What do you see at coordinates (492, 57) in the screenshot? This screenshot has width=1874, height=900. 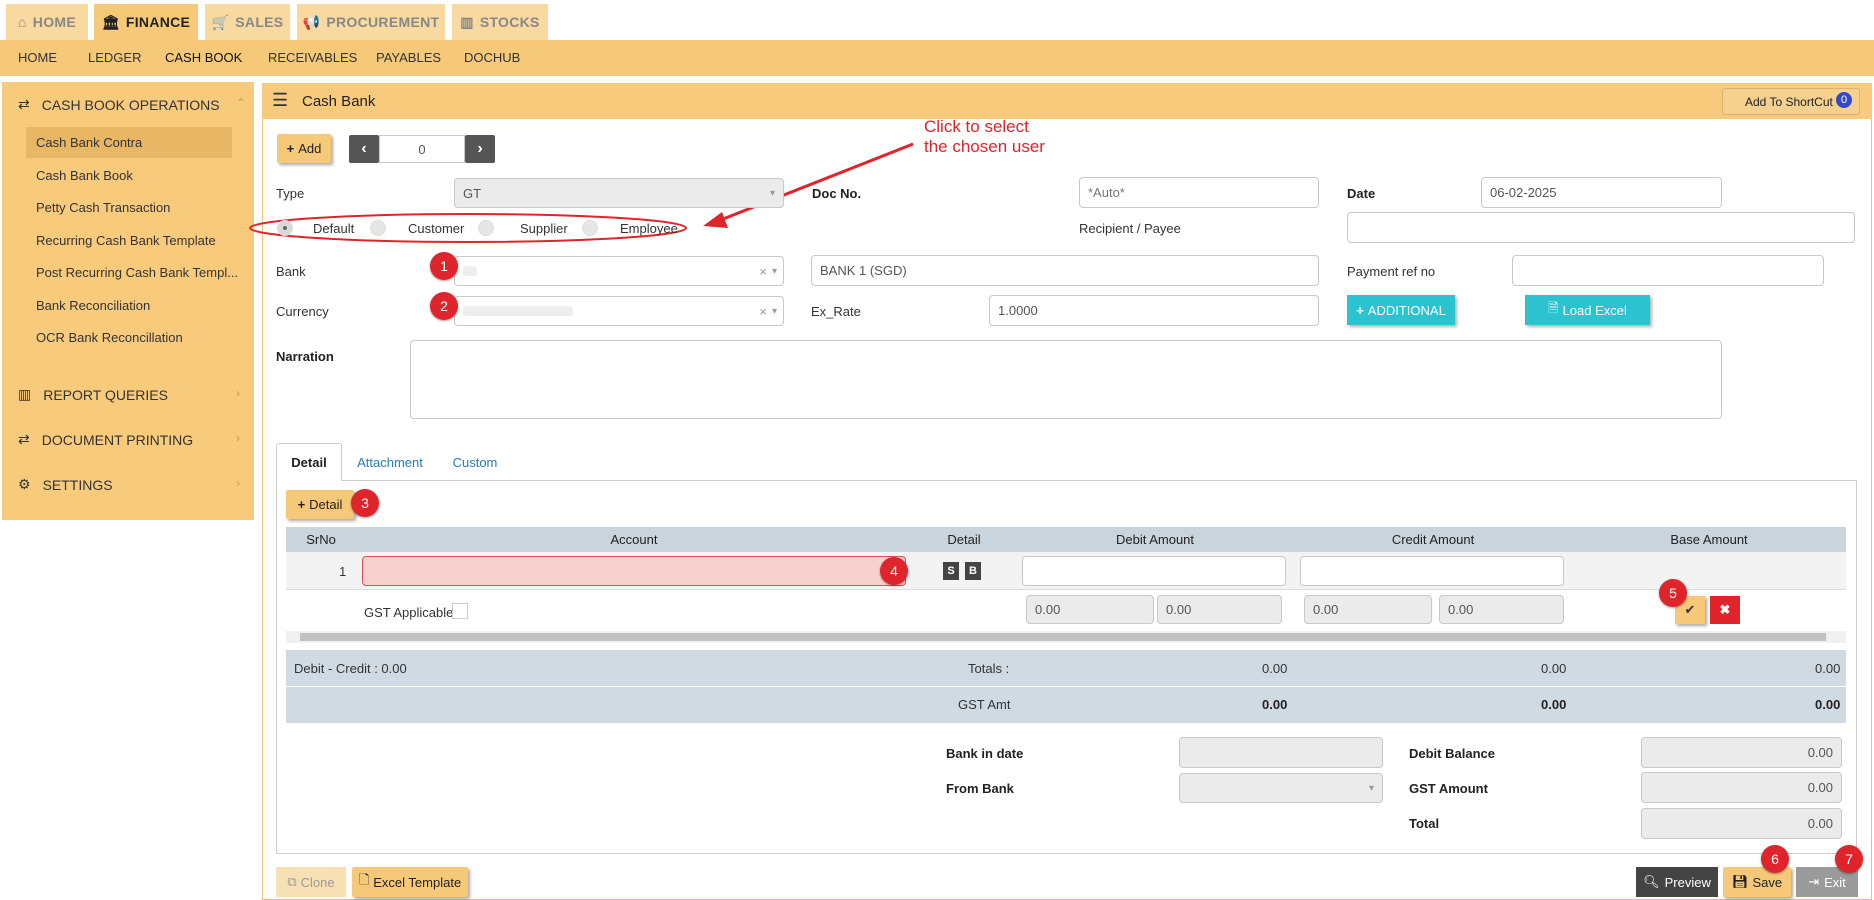 I see `subnav-dochub: DOCHUB` at bounding box center [492, 57].